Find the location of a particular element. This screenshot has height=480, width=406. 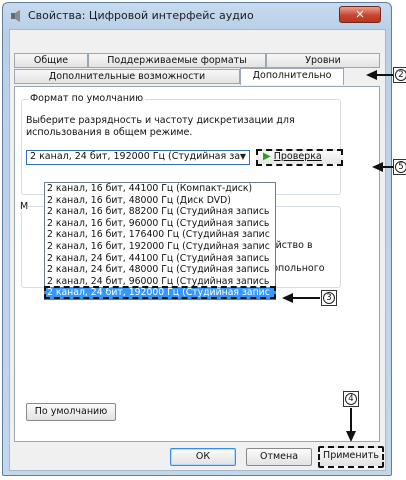

format-select-value: 2 канал, 24 бит, 192000 Гц (Студийная за is located at coordinates (135, 156).